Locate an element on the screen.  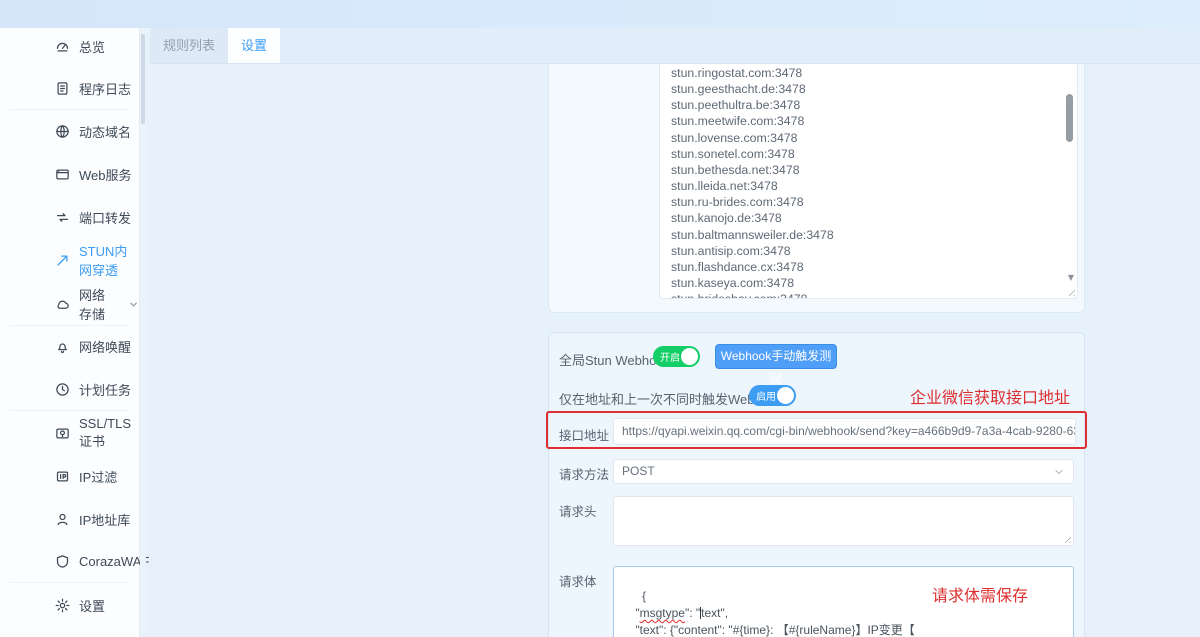
sidebar-item-label: 网络唤醒 is located at coordinates (105, 347).